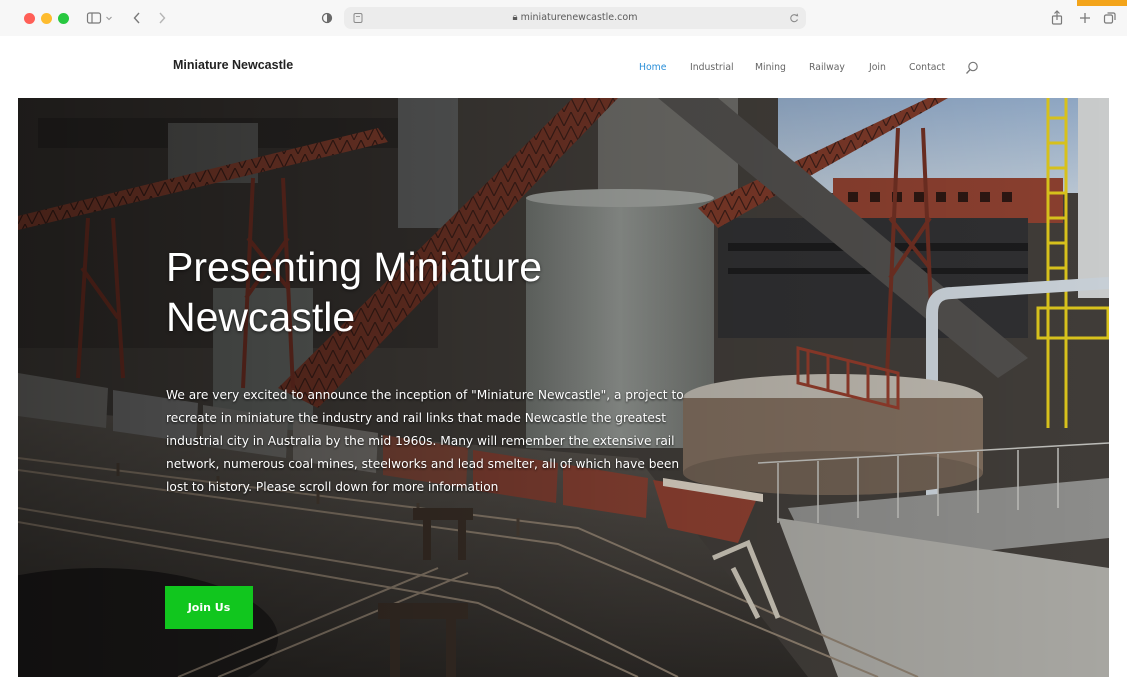 The width and height of the screenshot is (1127, 677). What do you see at coordinates (652, 67) in the screenshot?
I see `nav-item-home: Home` at bounding box center [652, 67].